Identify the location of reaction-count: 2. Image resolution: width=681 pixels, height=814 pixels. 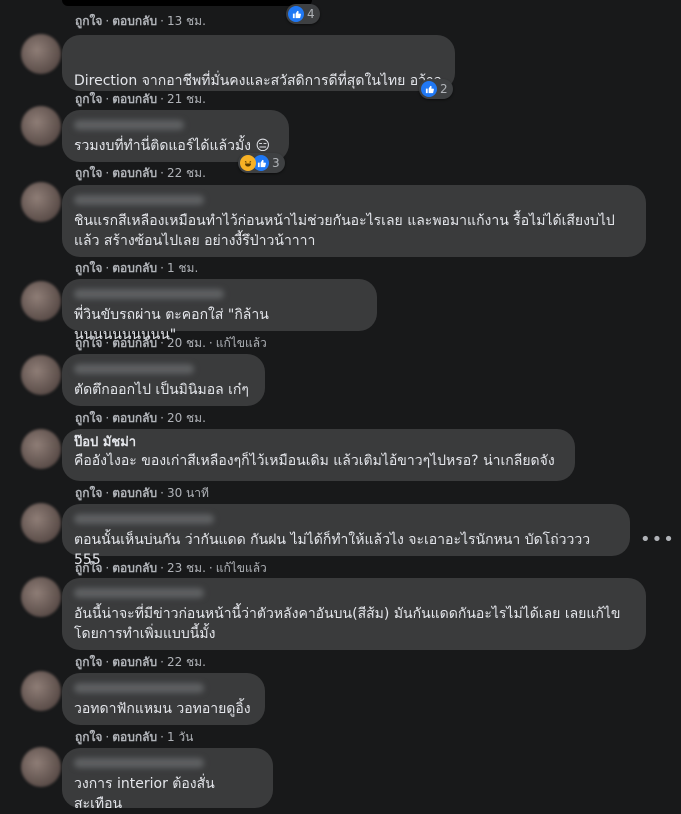
(436, 89).